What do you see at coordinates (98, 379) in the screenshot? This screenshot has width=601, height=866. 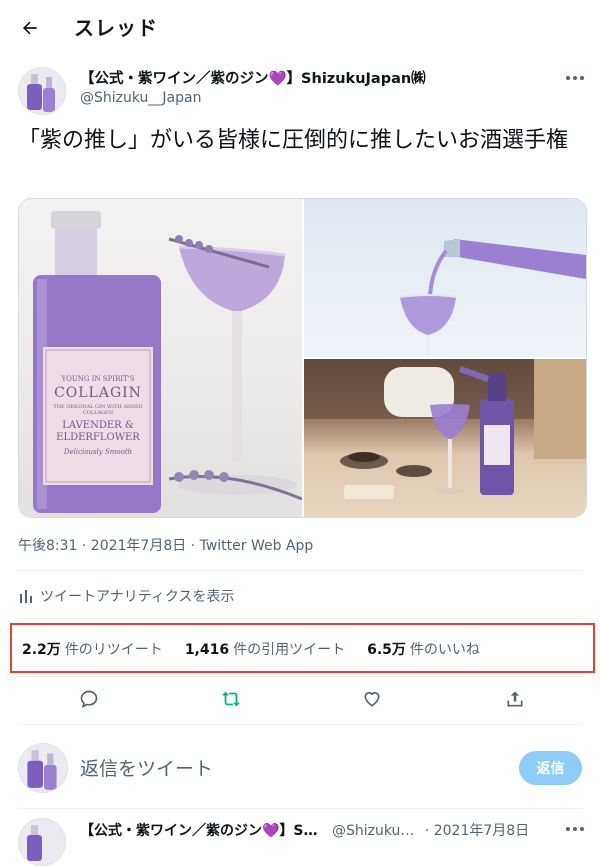 I see `label-top: YOUNG IN SPIRIT'S` at bounding box center [98, 379].